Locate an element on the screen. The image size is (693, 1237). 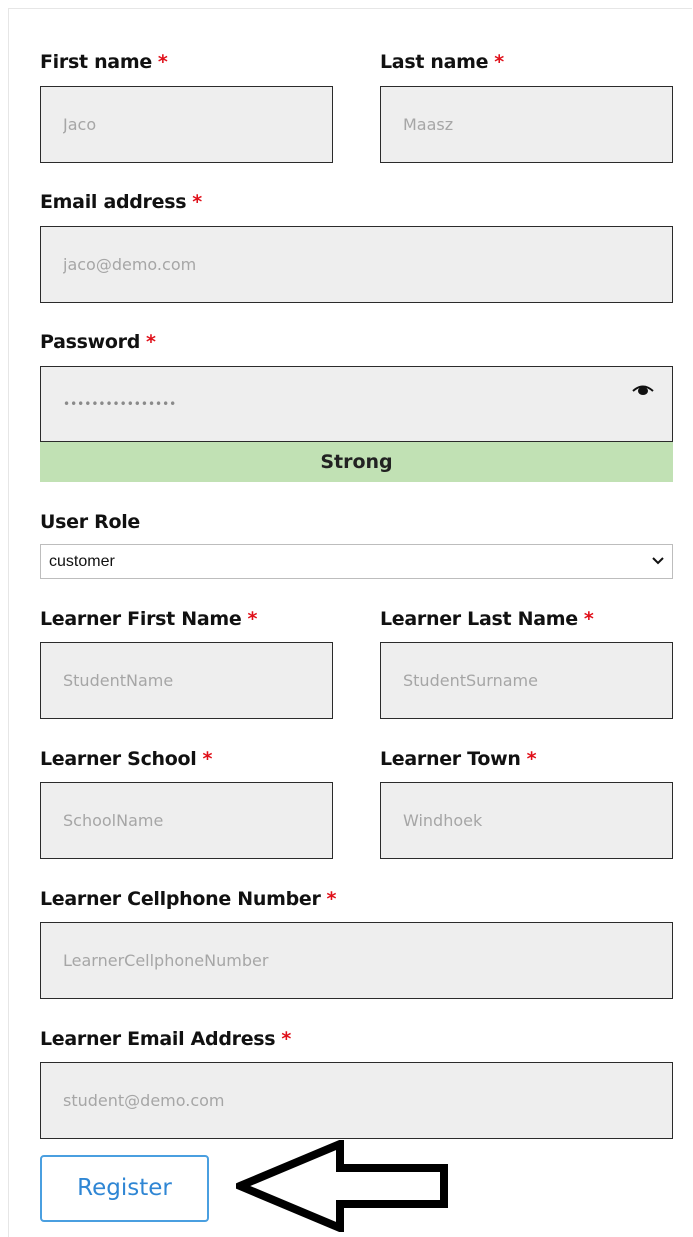
learner-first-name-label: Learner First Name * is located at coordinates (148, 619).